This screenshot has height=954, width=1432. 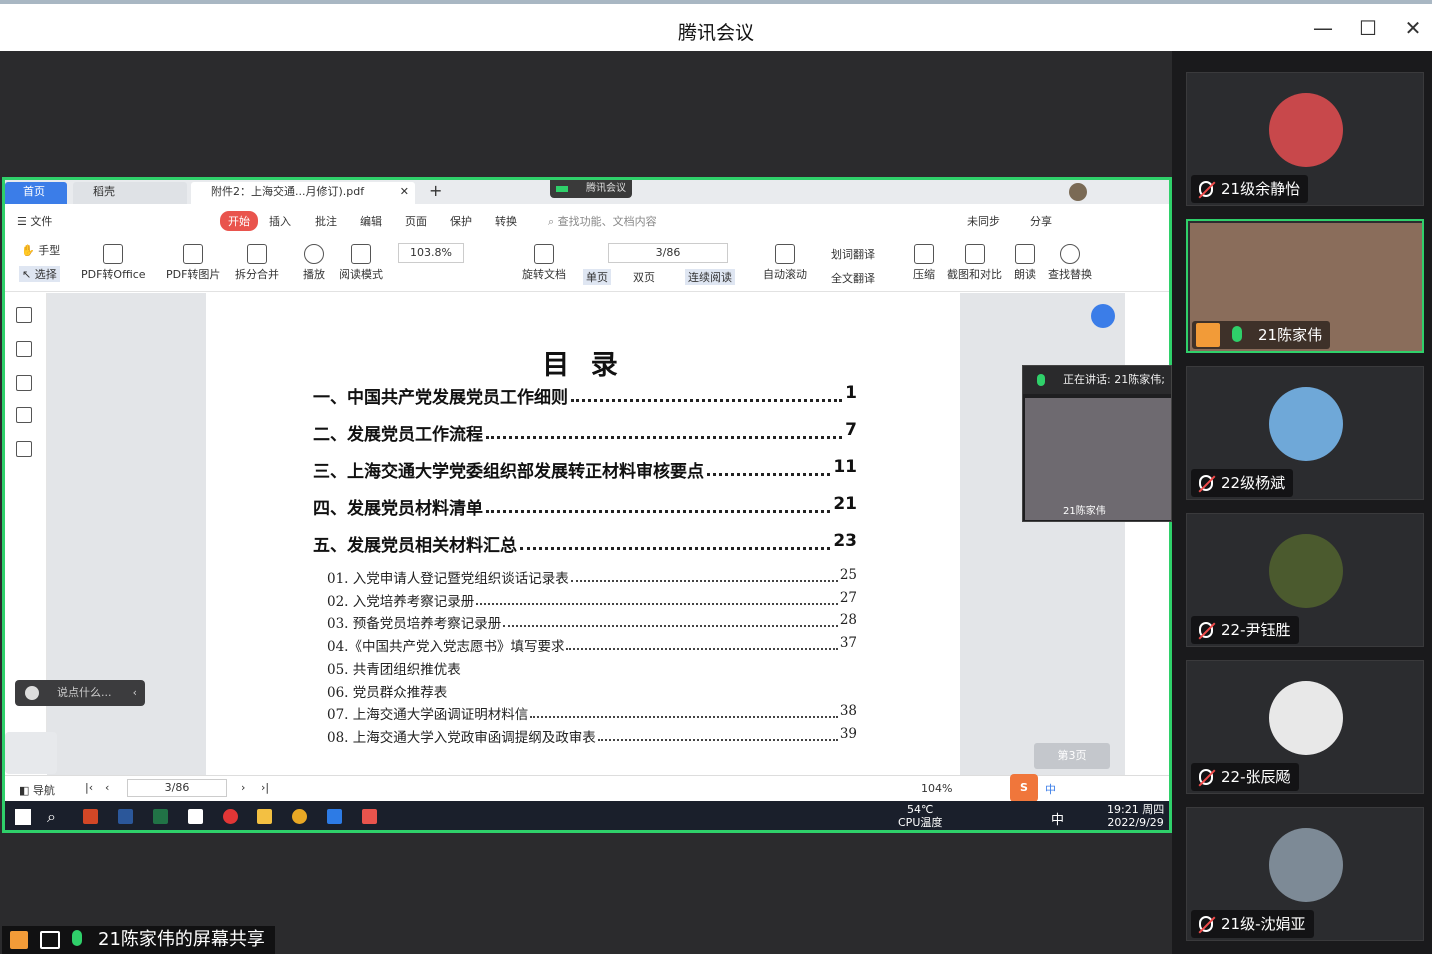 What do you see at coordinates (90, 816) in the screenshot?
I see `powerpoint-icon` at bounding box center [90, 816].